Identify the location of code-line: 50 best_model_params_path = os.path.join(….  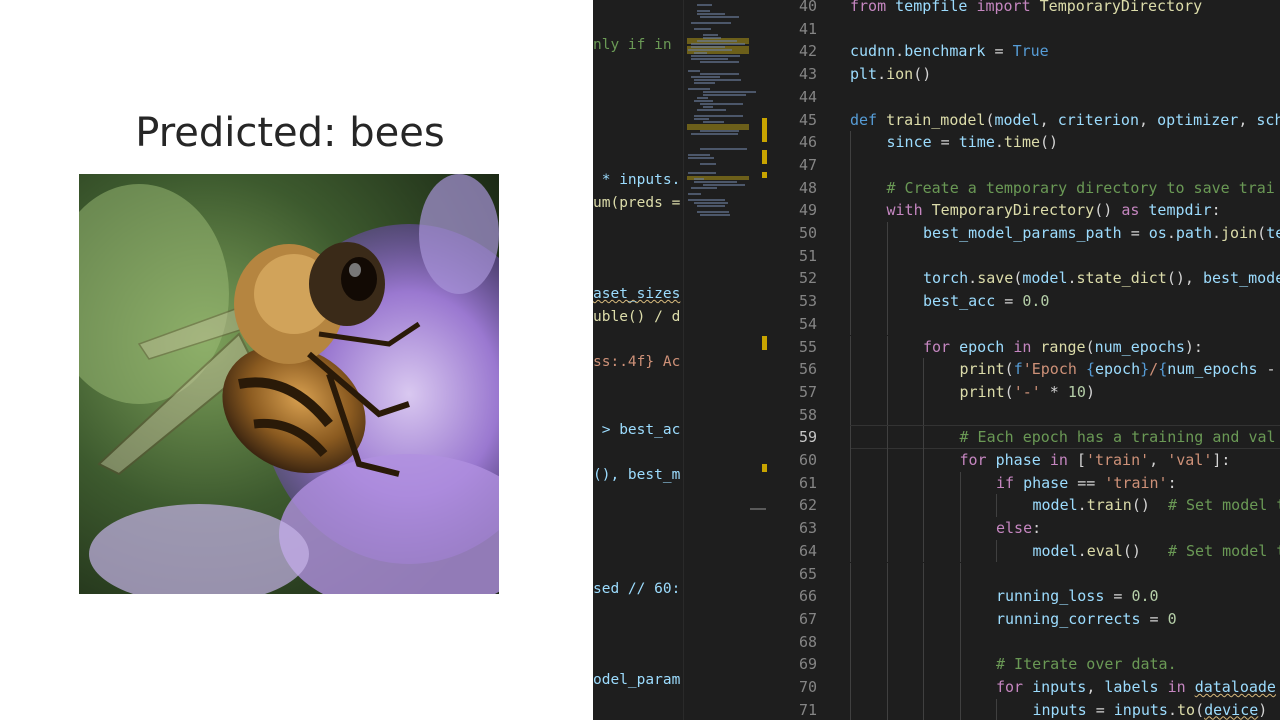
(1025, 233).